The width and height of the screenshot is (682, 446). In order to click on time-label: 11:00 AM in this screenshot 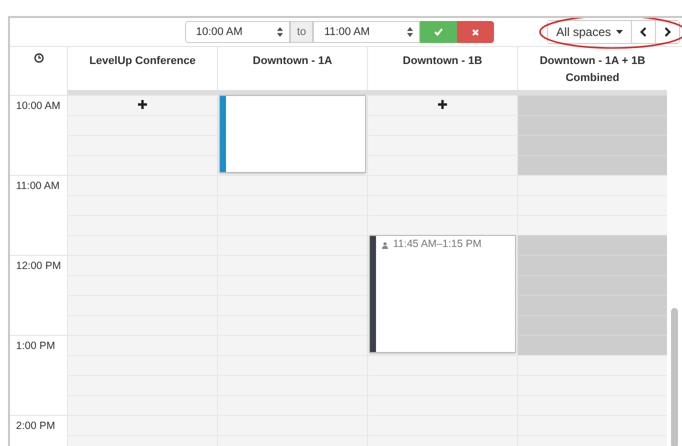, I will do `click(38, 186)`.